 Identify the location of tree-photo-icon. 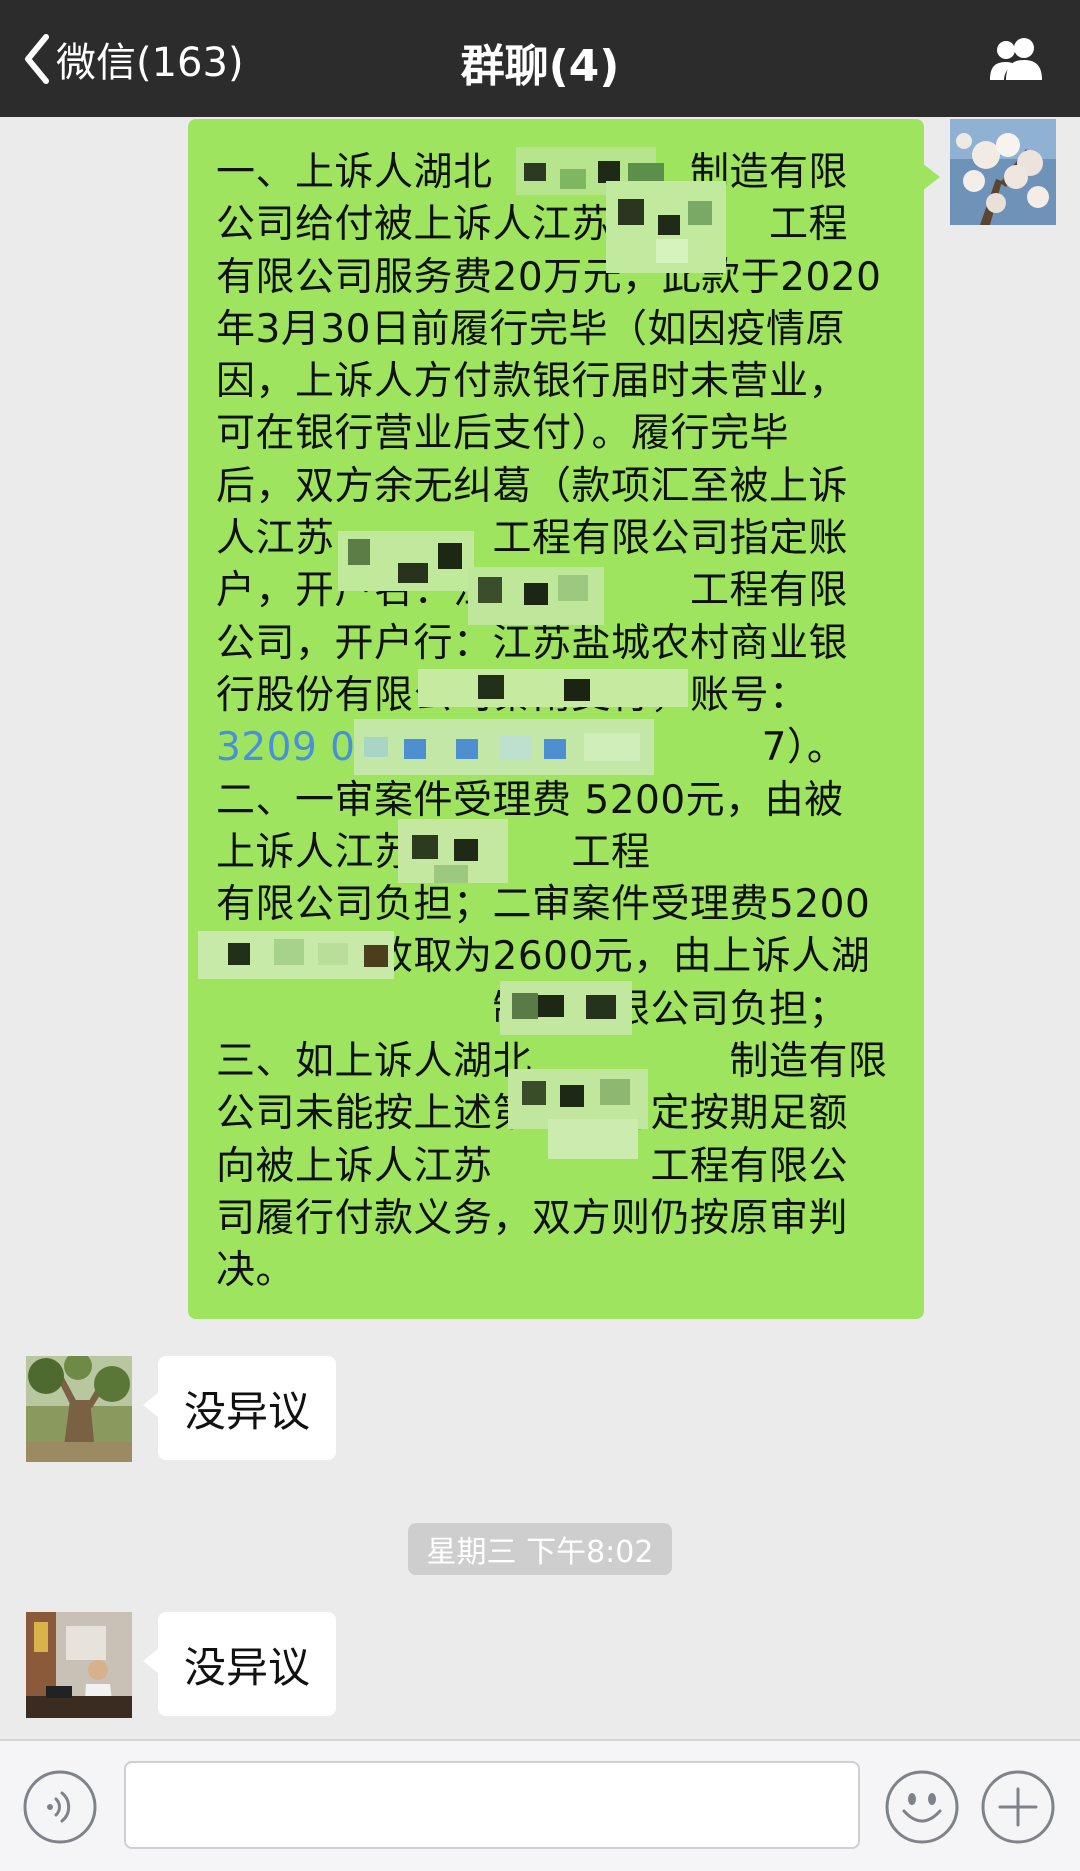
(79, 1409).